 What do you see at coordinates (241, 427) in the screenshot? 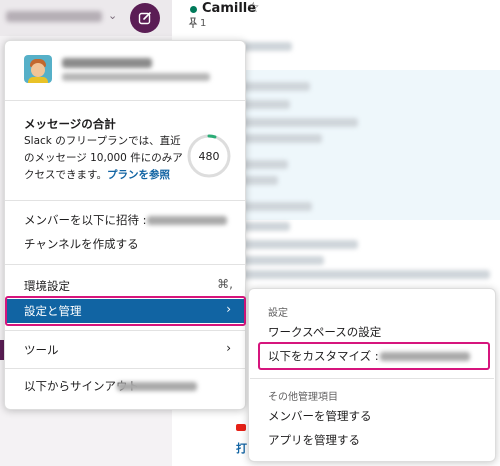
I see `youtube-icon` at bounding box center [241, 427].